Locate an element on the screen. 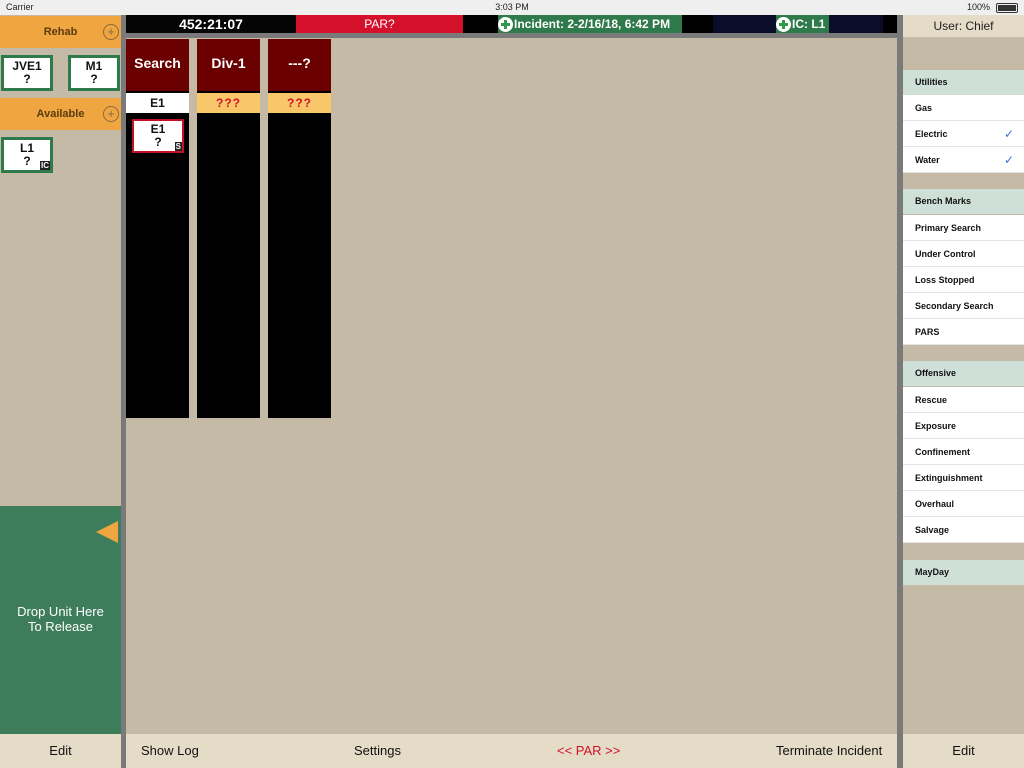 The image size is (1024, 768). benchmark-item-secondary-search: Secondary Search is located at coordinates (963, 306).